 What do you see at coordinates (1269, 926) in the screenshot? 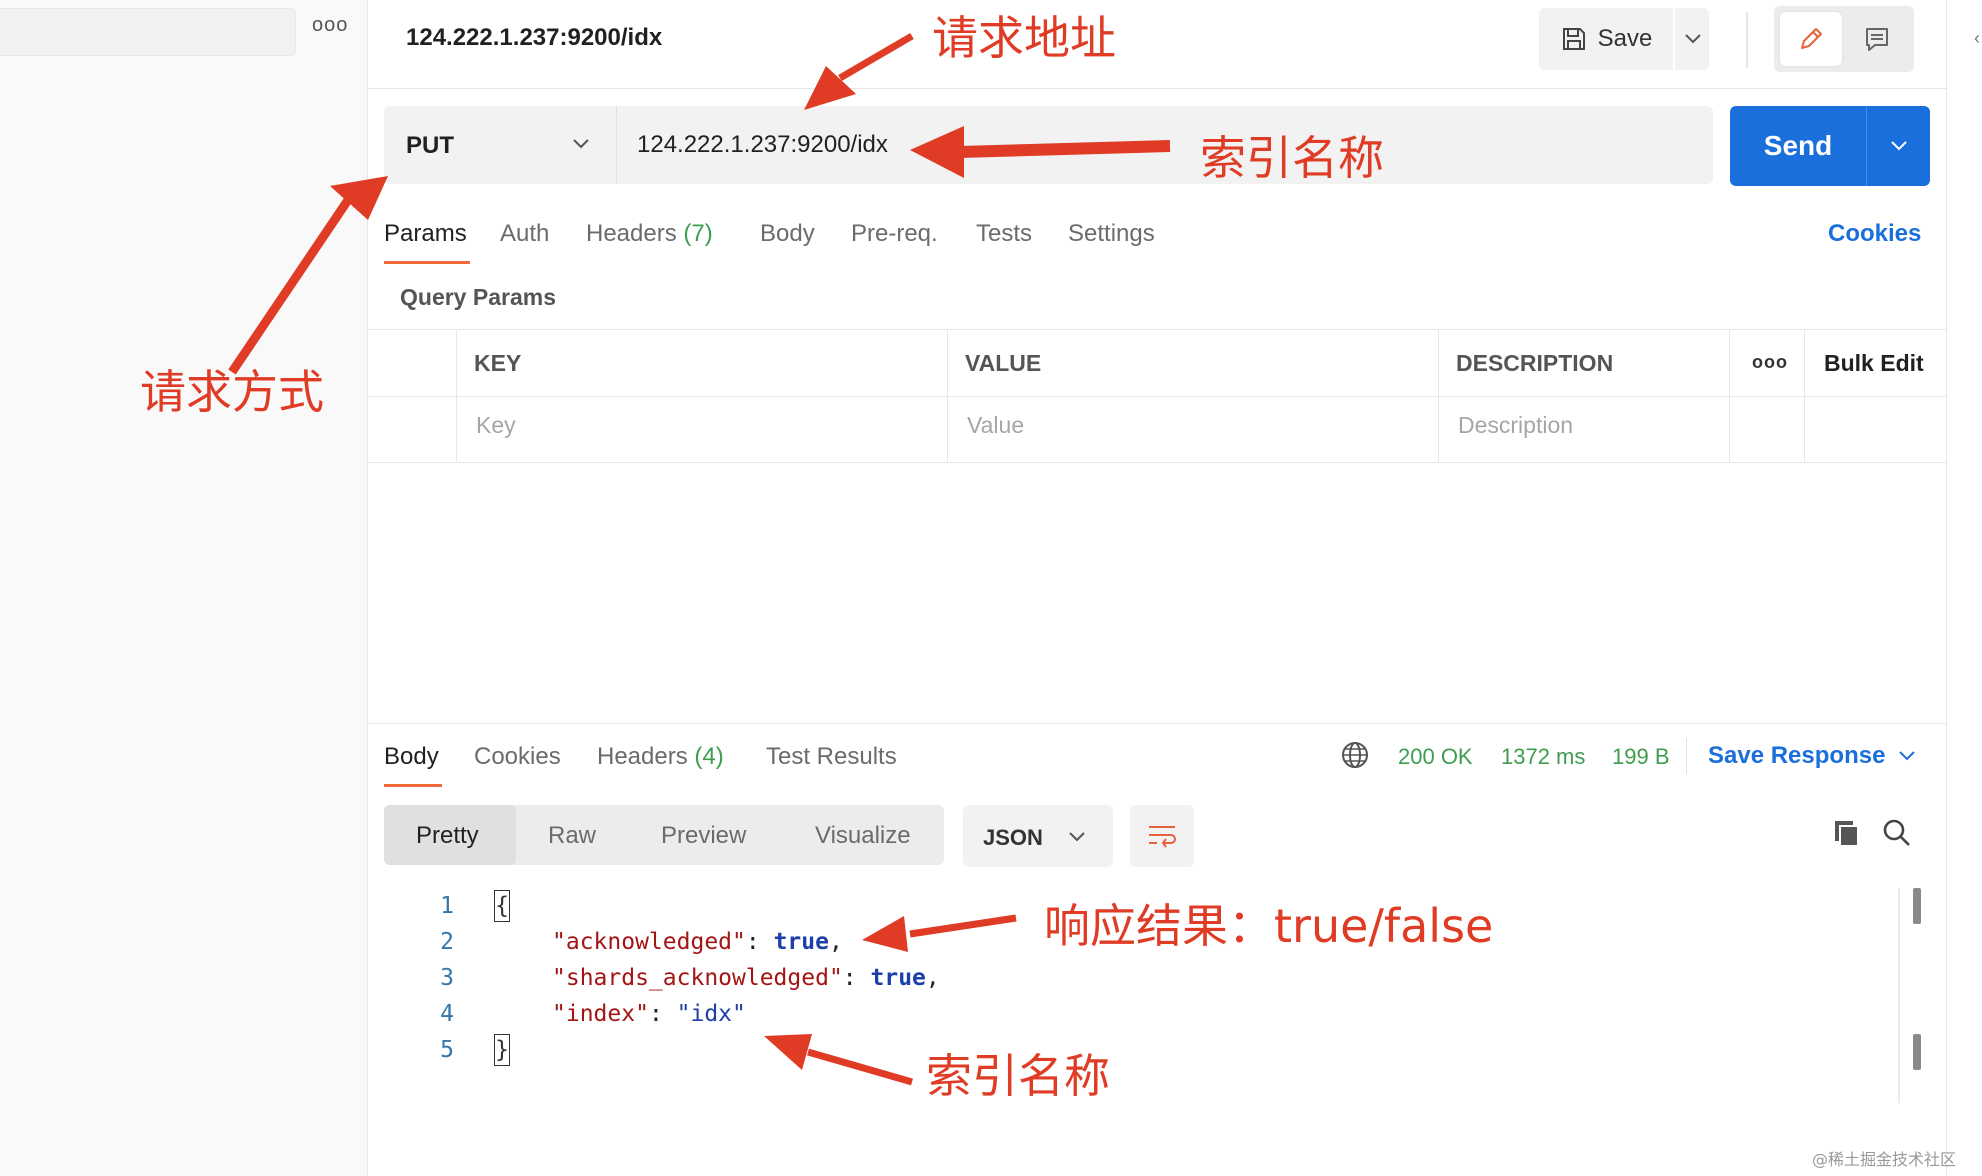
I see `annotation-response-result: 响应结果：true/false` at bounding box center [1269, 926].